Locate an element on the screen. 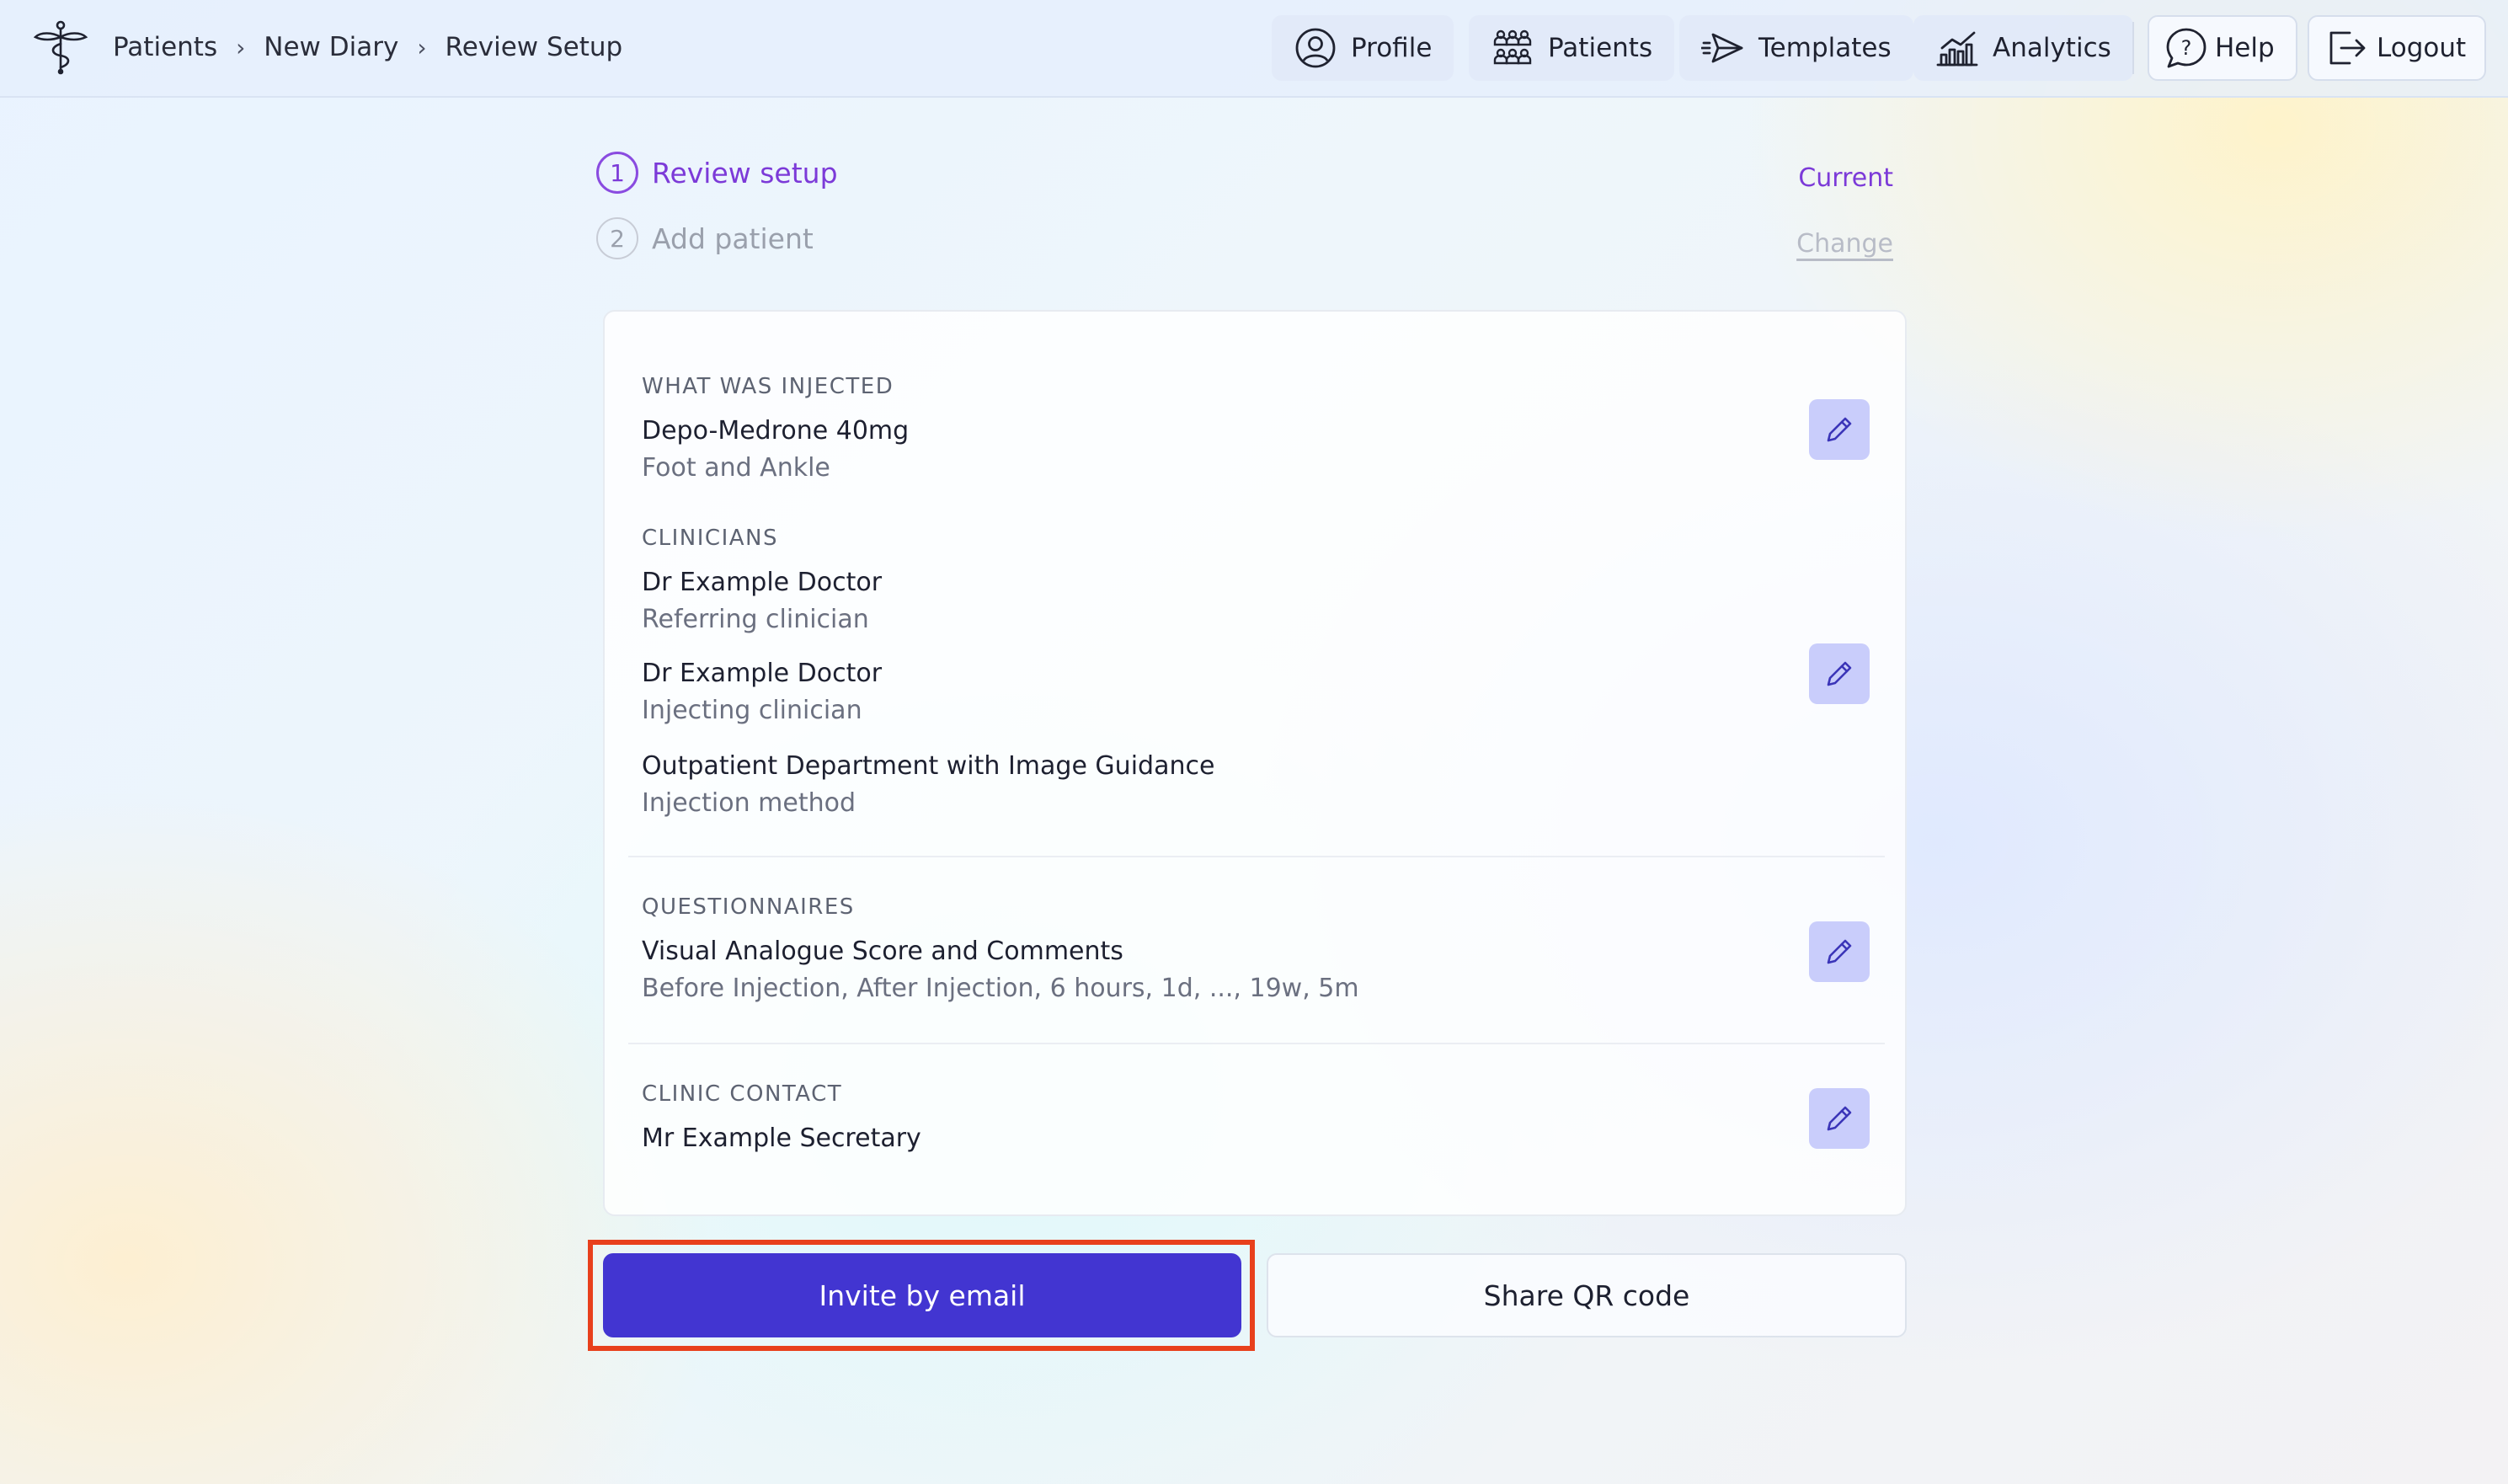 This screenshot has height=1484, width=2508. edit-questionnaires-button is located at coordinates (1839, 952).